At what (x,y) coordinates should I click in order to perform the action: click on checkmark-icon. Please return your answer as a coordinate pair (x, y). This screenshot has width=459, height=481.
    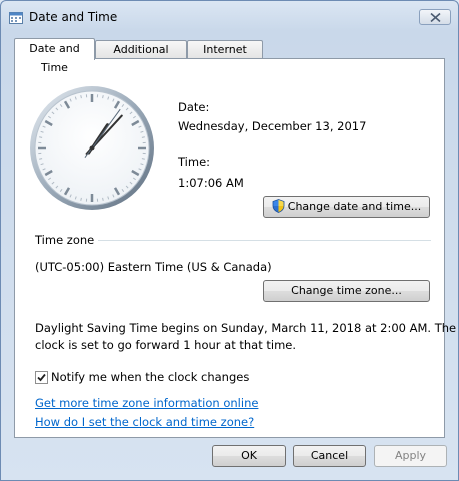
    Looking at the image, I should click on (41, 377).